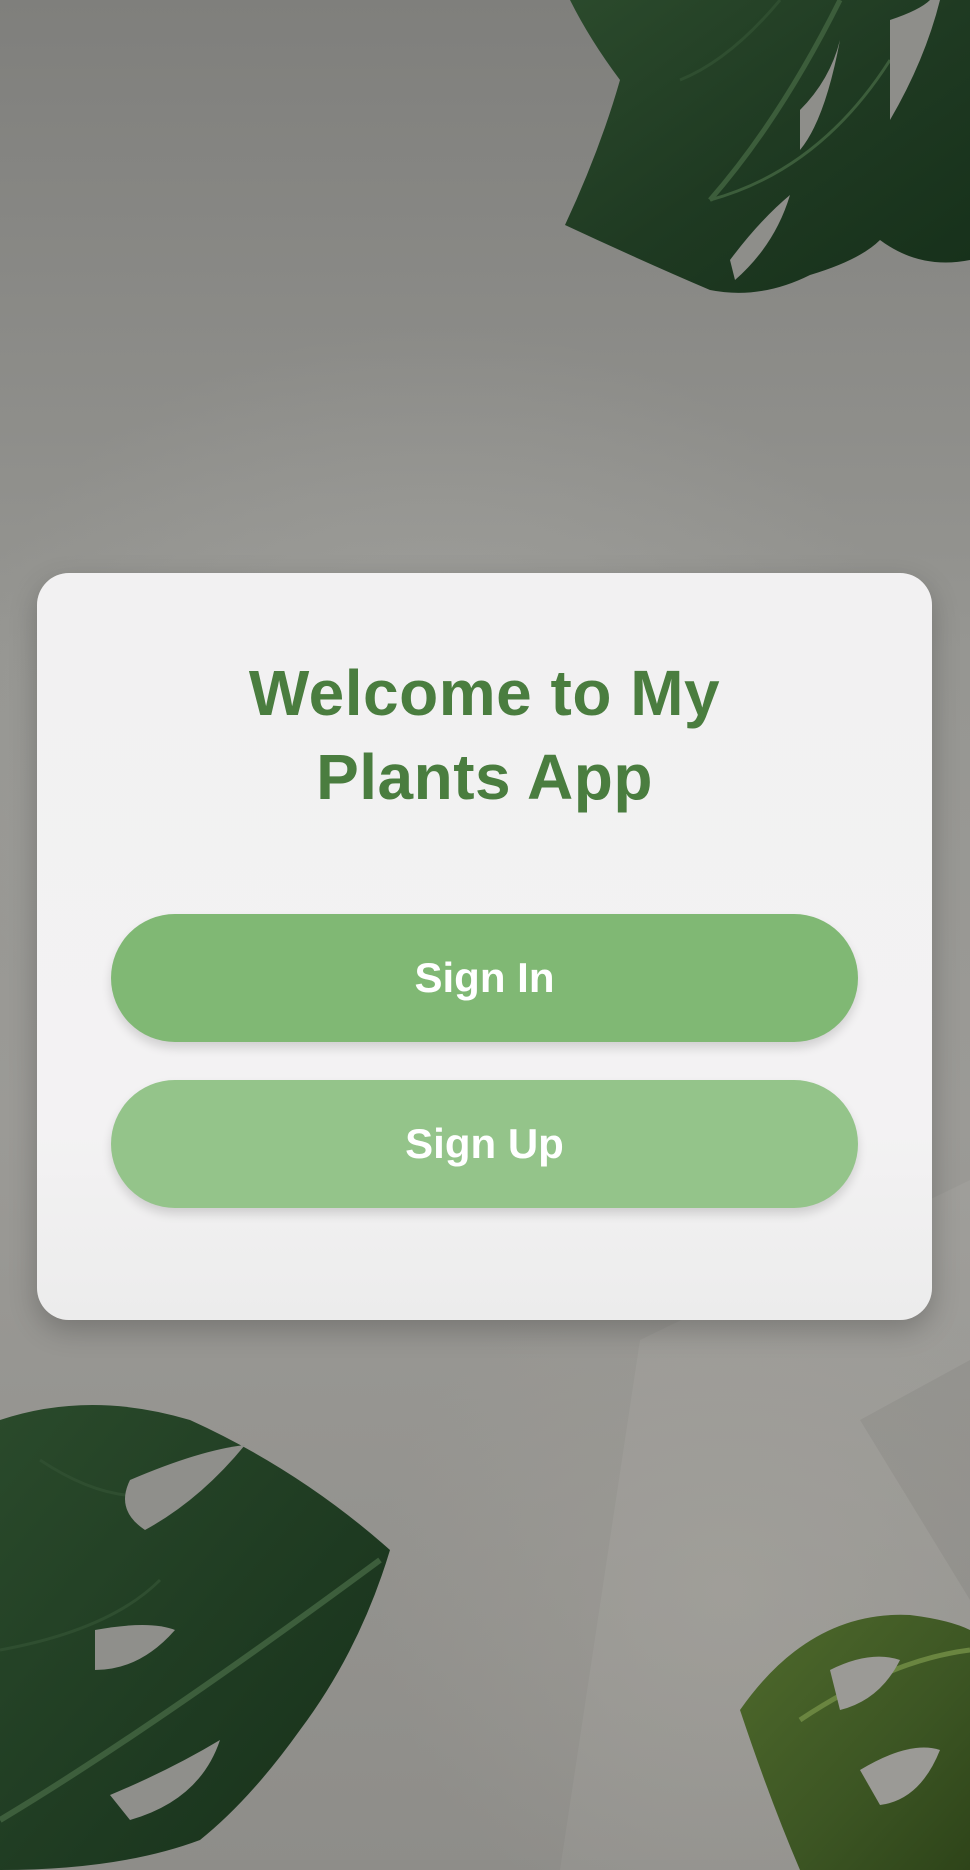 The image size is (970, 1870). I want to click on welcome-title: Welcome to My Plants App, so click(484, 735).